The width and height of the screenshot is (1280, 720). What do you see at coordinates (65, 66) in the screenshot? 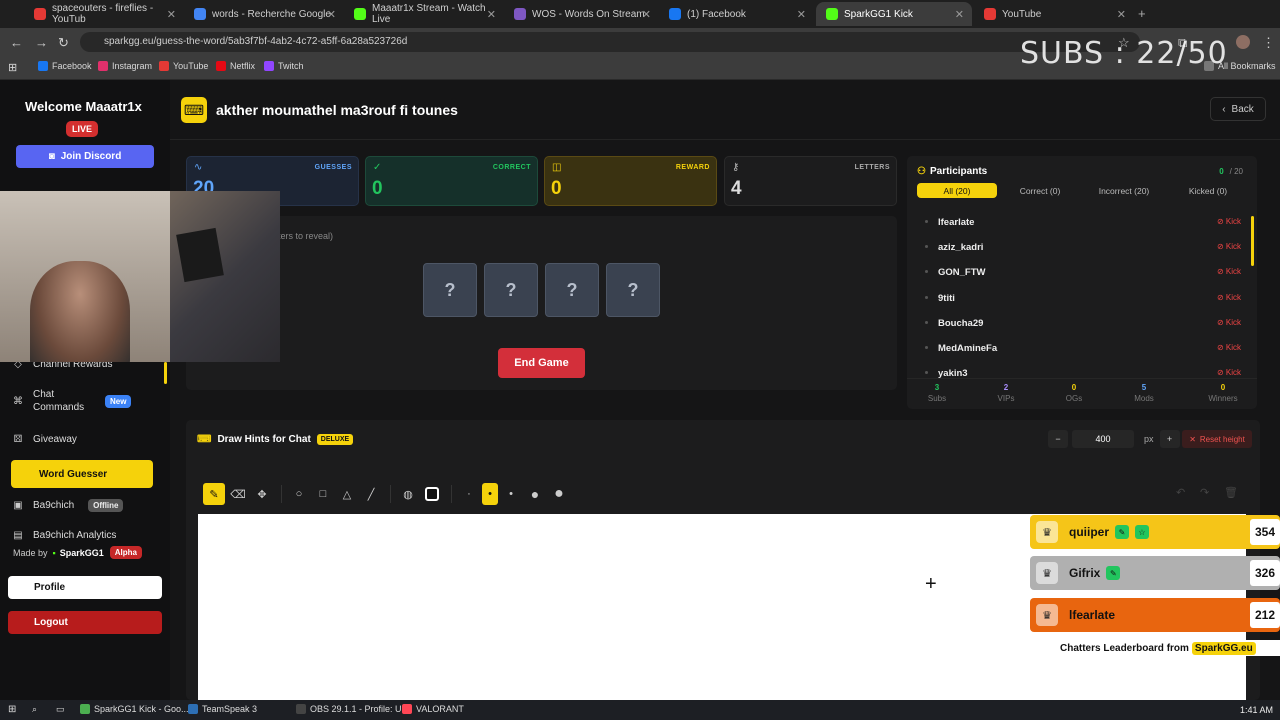
I see `bookmark-facebook: Facebook` at bounding box center [65, 66].